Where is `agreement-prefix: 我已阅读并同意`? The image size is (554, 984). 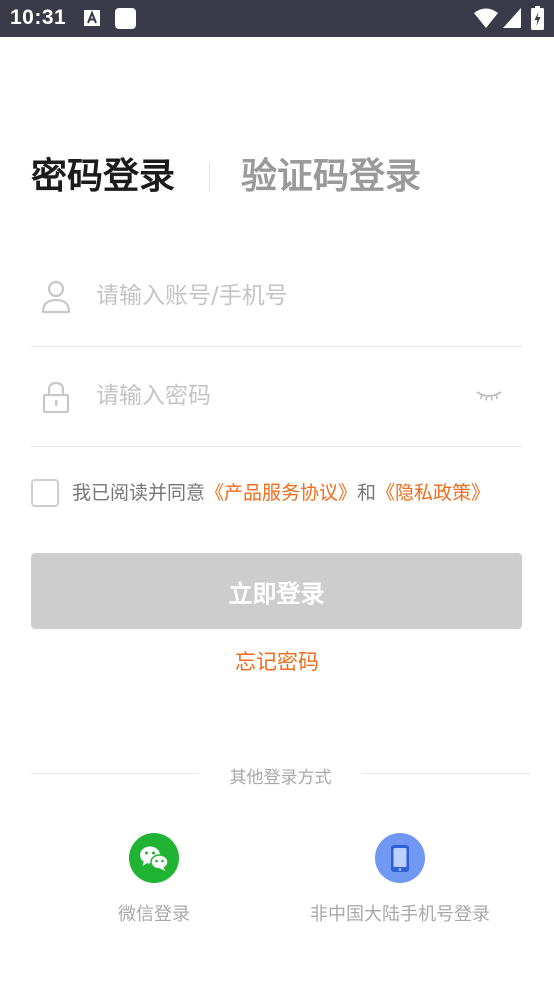
agreement-prefix: 我已阅读并同意 is located at coordinates (139, 493).